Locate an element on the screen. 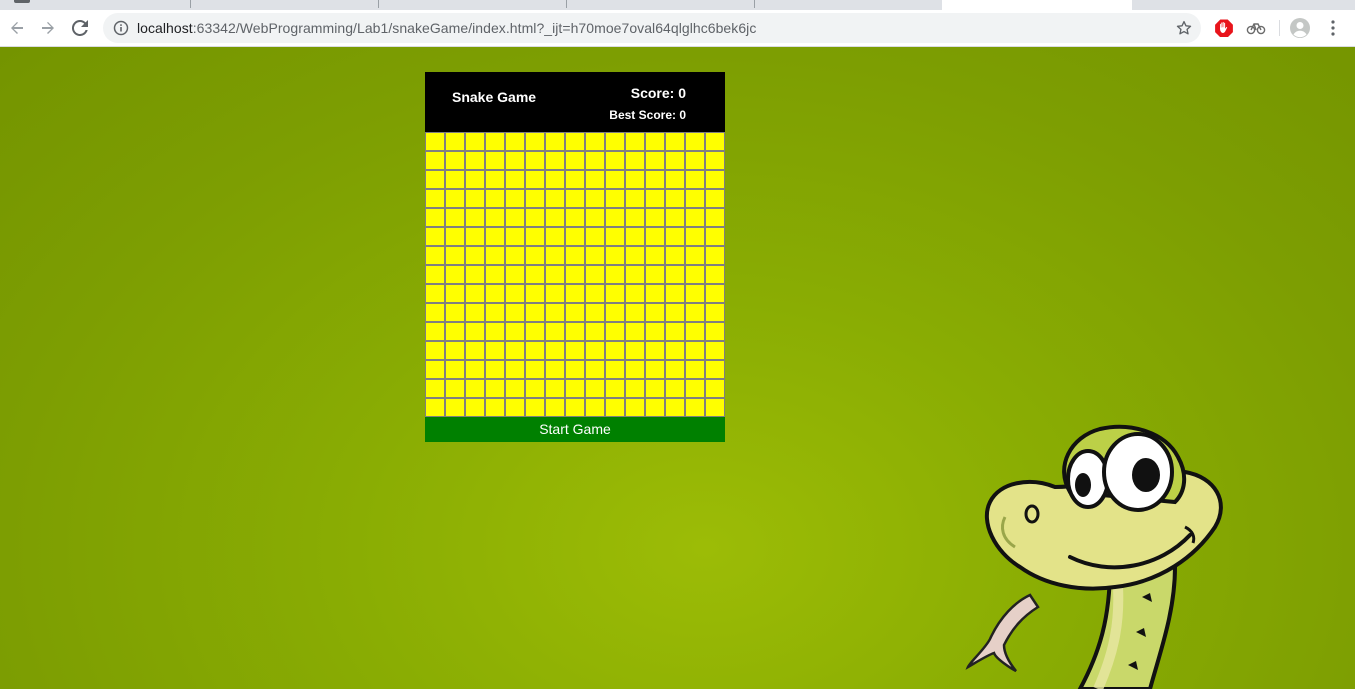  info-icon is located at coordinates (121, 28).